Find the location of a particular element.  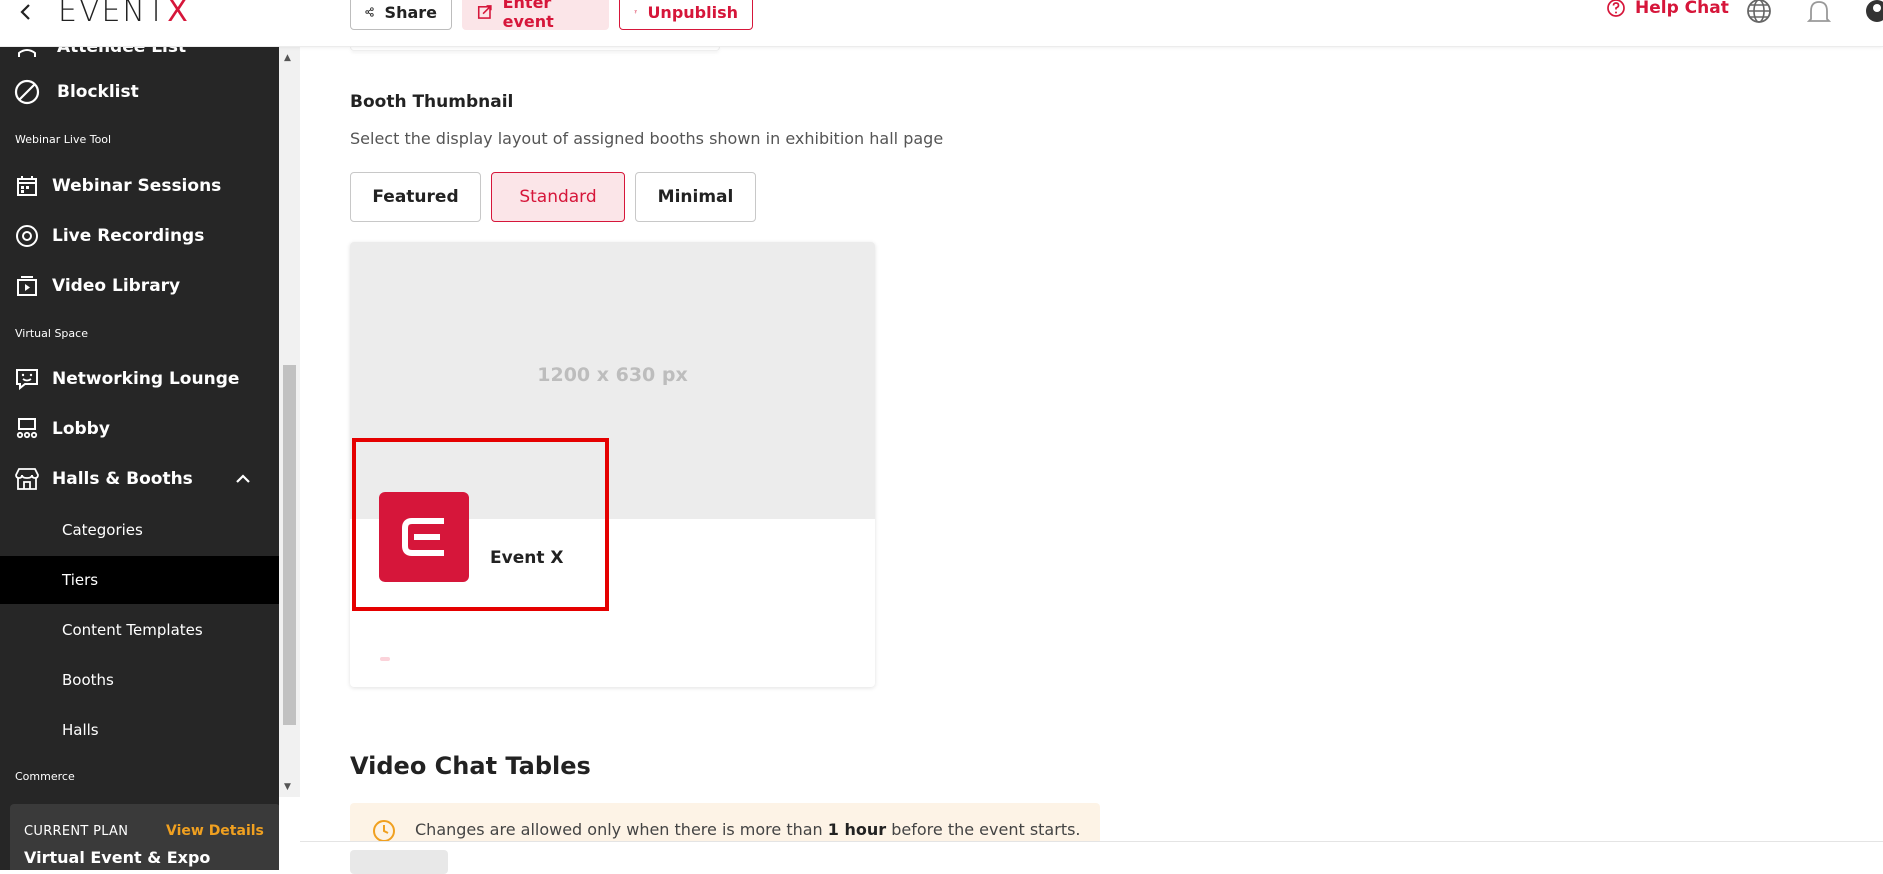

sidebar-item-label: Networking Lounge is located at coordinates (146, 379).